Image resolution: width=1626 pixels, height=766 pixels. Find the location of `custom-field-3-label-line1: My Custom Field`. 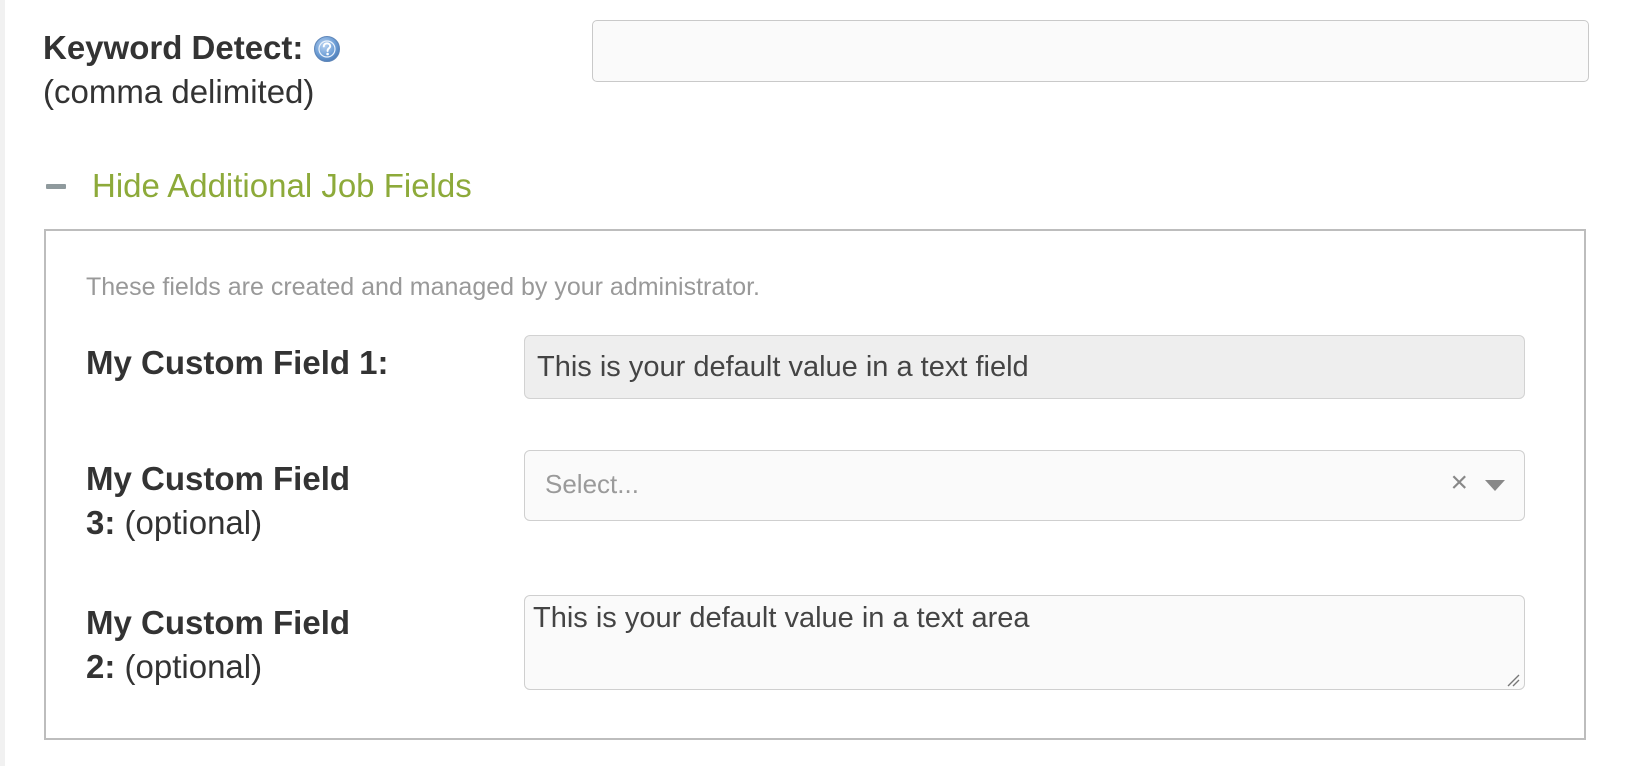

custom-field-3-label-line1: My Custom Field is located at coordinates (218, 478).